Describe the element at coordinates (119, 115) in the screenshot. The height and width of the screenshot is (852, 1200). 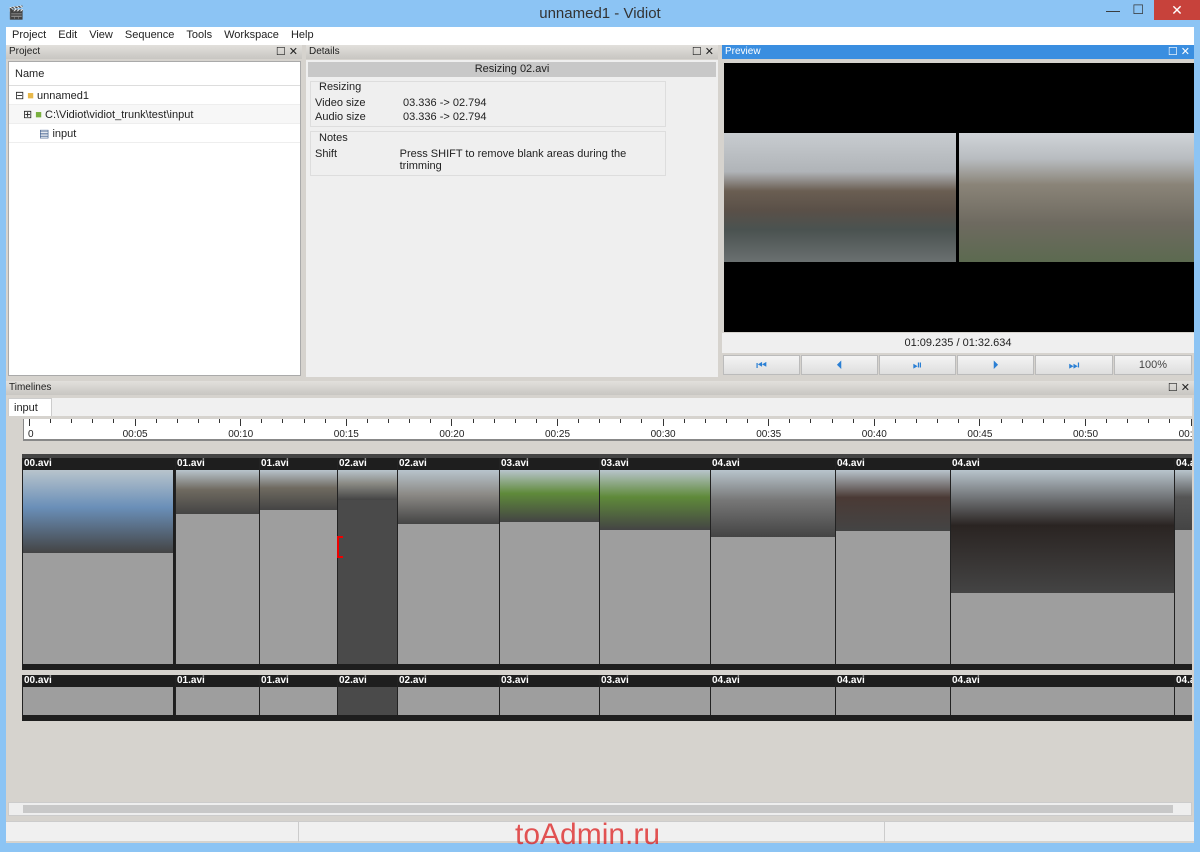
I see `tree-item-label: C:\Vidiot\vidiot_trunk\test\input` at that location.